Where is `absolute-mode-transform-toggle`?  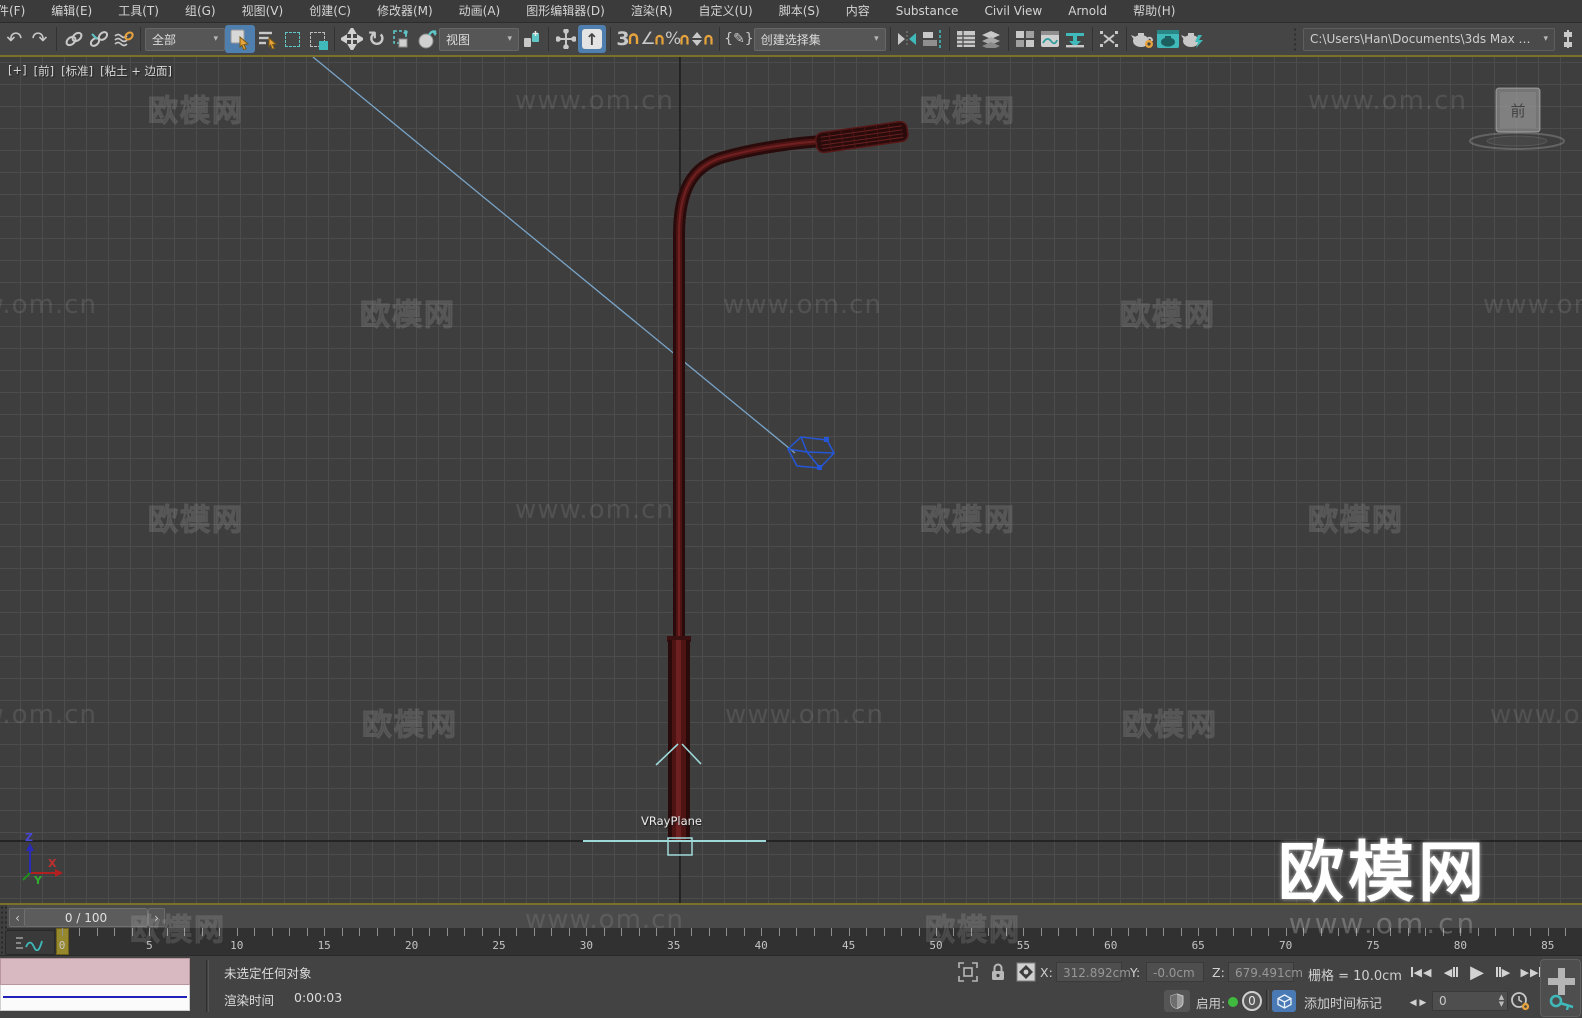 absolute-mode-transform-toggle is located at coordinates (1026, 972).